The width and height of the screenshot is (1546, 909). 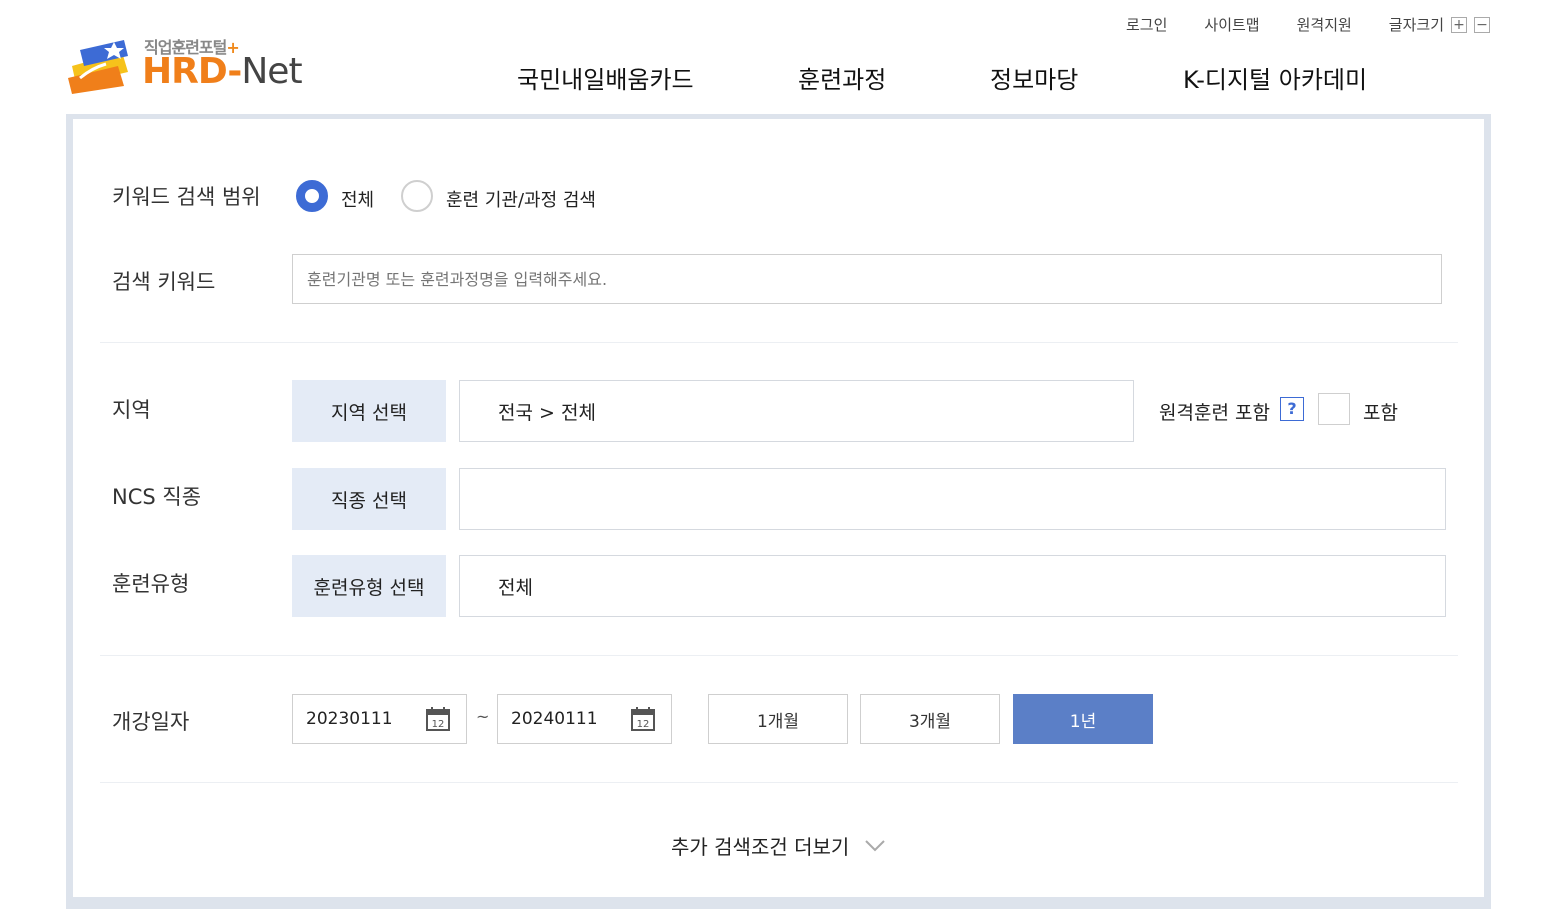 What do you see at coordinates (1334, 409) in the screenshot?
I see `remote-training-checkbox` at bounding box center [1334, 409].